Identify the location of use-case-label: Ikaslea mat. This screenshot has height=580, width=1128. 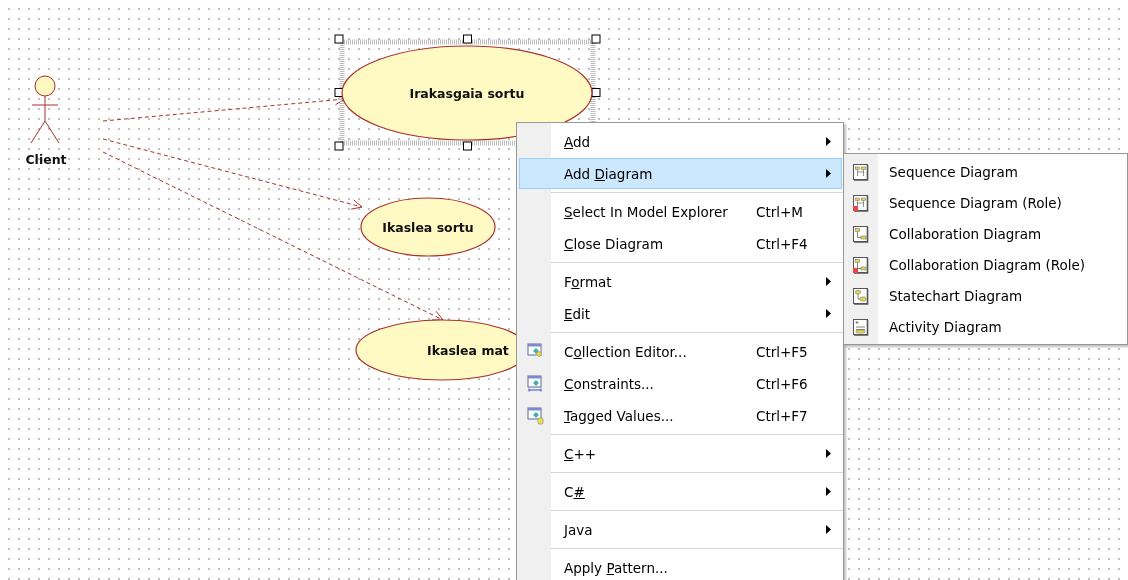
(468, 350).